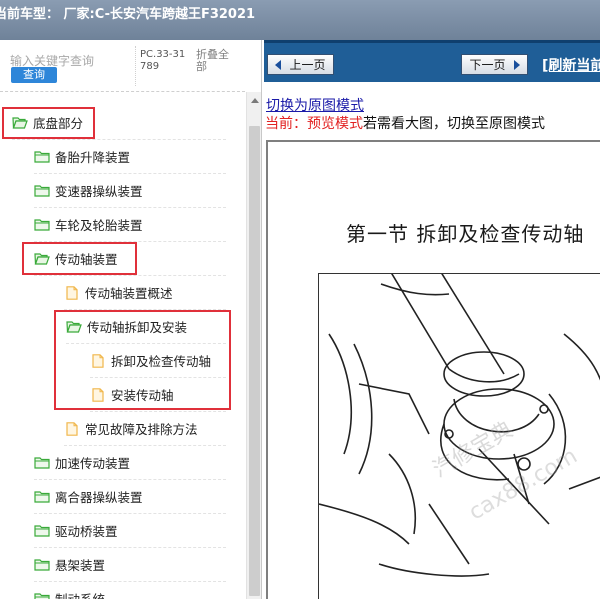 The width and height of the screenshot is (600, 599). What do you see at coordinates (80, 594) in the screenshot?
I see `tree-item-label: 制动系统` at bounding box center [80, 594].